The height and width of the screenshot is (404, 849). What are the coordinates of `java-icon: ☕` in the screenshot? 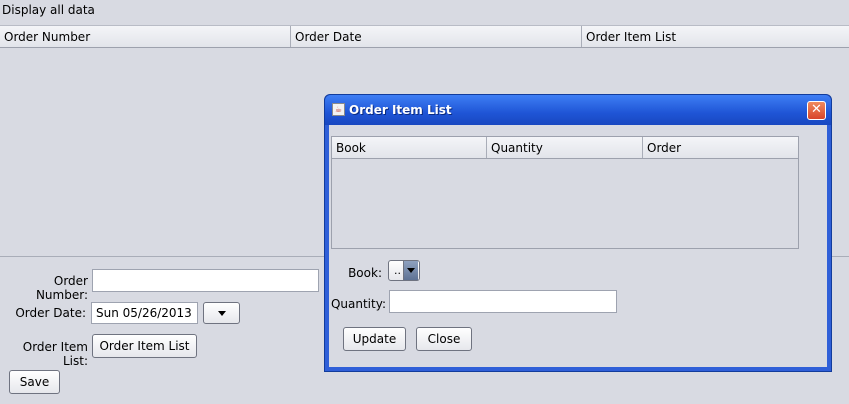 It's located at (338, 109).